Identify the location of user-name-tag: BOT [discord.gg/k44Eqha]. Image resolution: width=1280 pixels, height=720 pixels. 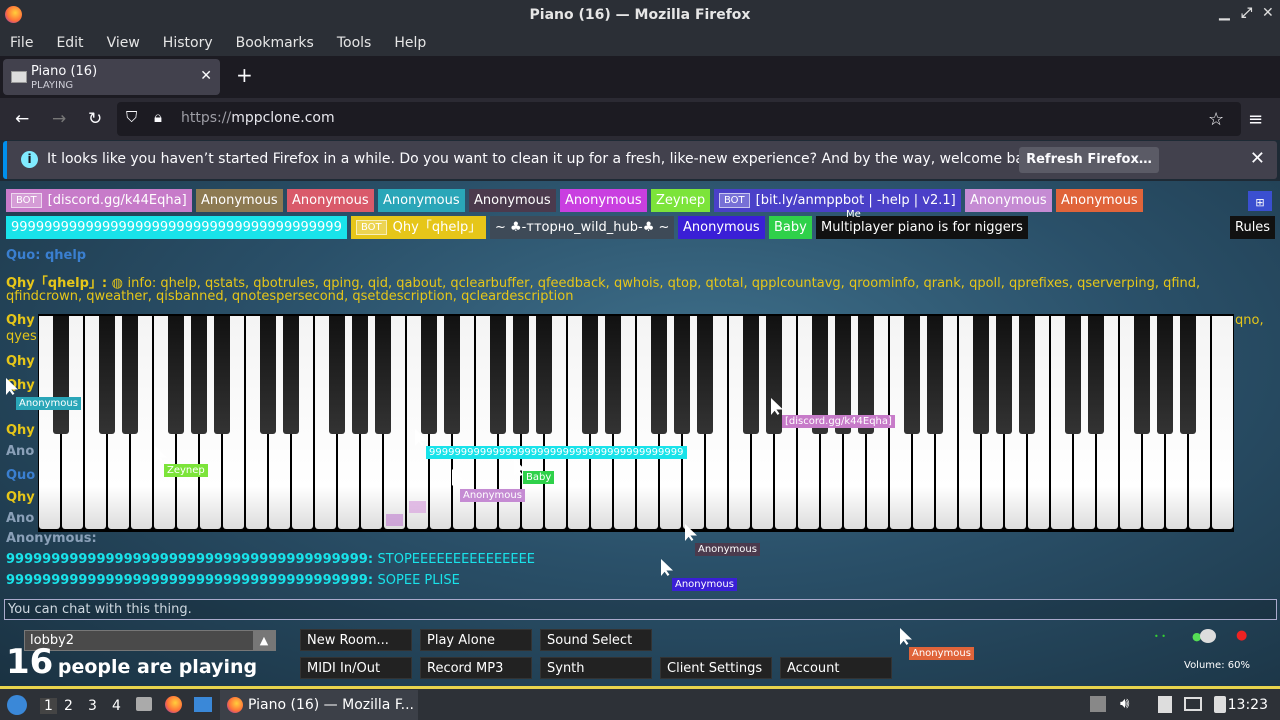
(99, 200).